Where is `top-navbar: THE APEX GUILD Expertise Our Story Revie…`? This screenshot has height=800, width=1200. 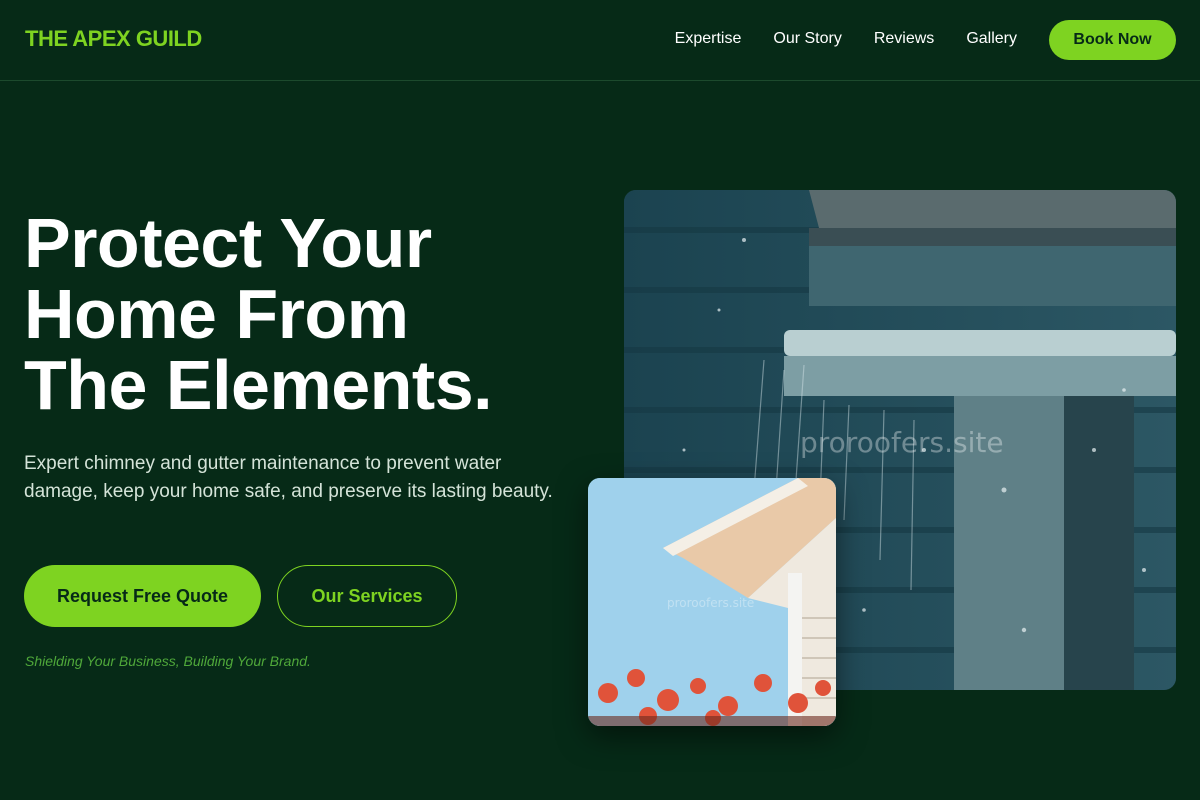
top-navbar: THE APEX GUILD Expertise Our Story Revie… is located at coordinates (600, 40).